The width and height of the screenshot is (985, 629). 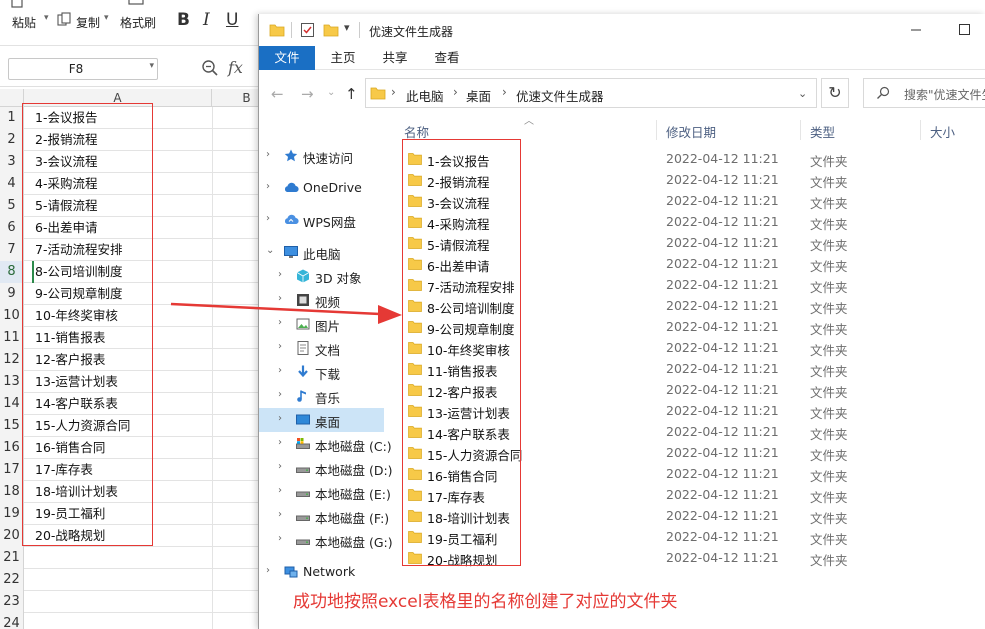 I want to click on chevron-down-icon: ⌄, so click(x=270, y=250).